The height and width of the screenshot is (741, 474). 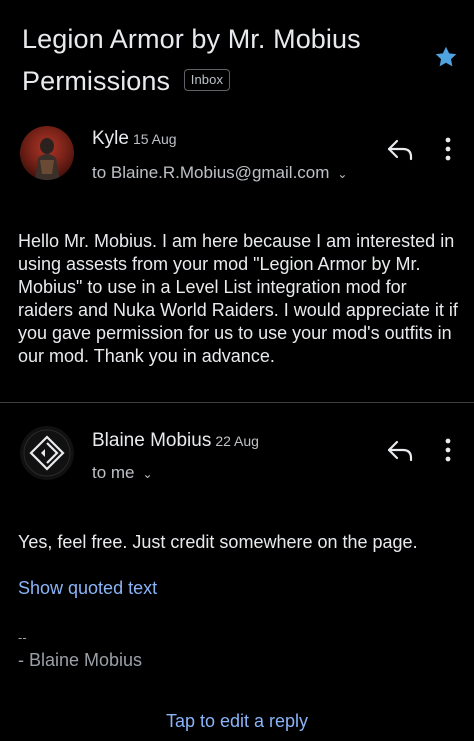 What do you see at coordinates (175, 440) in the screenshot?
I see `sender-name: Blaine Mobius 22 Aug` at bounding box center [175, 440].